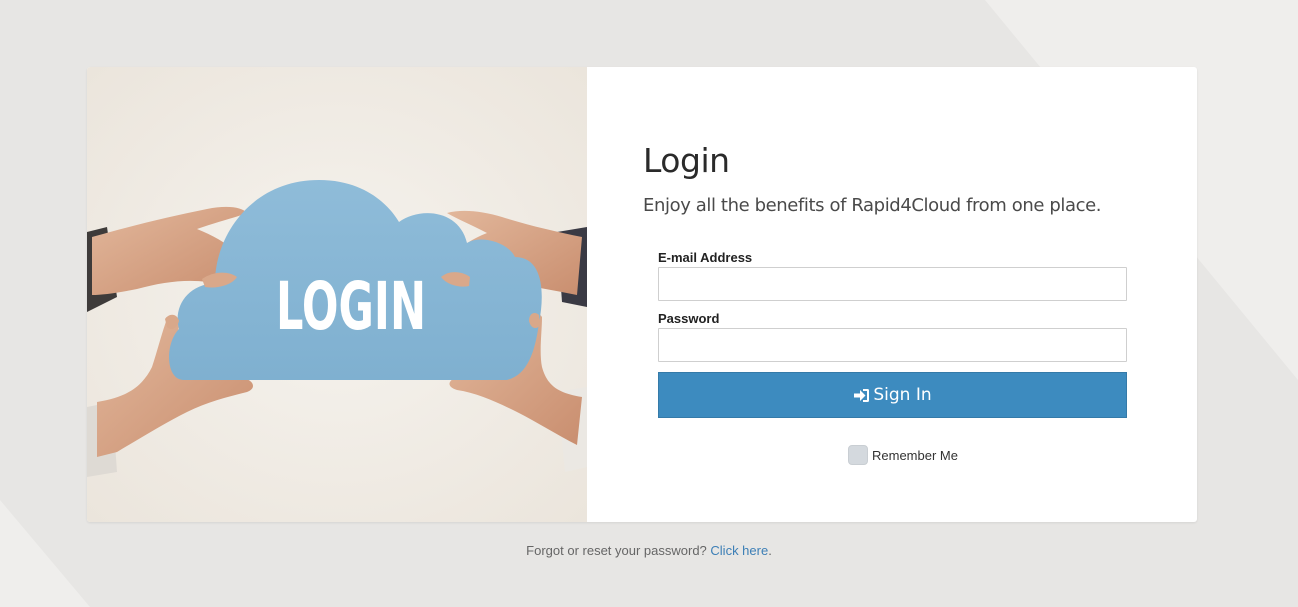 Image resolution: width=1298 pixels, height=607 pixels. What do you see at coordinates (861, 395) in the screenshot?
I see `sign-in-icon` at bounding box center [861, 395].